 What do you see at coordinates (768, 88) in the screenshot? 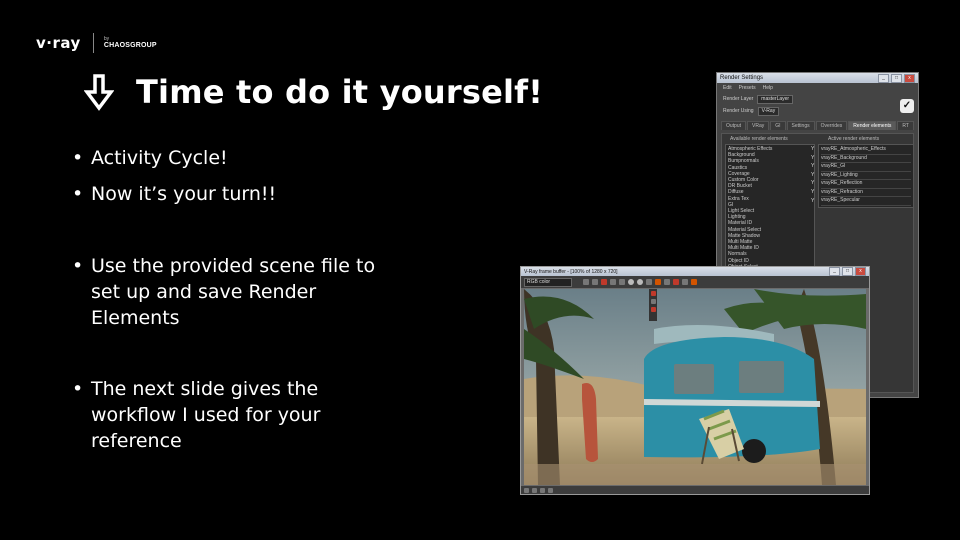
I see `menu-help: Help` at bounding box center [768, 88].